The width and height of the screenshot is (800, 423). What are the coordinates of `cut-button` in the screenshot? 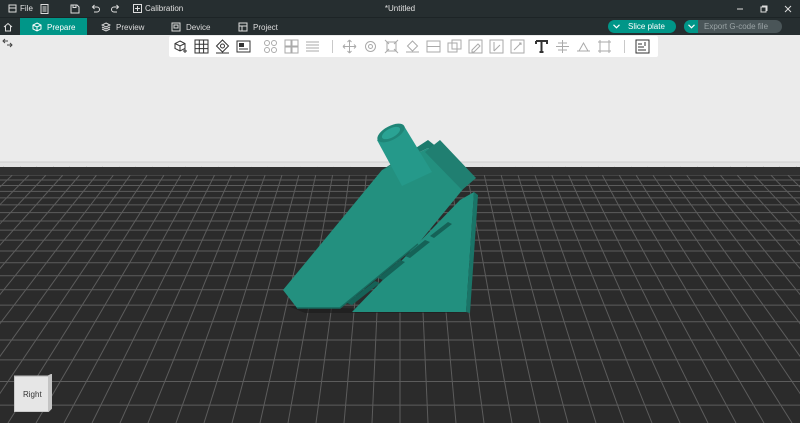 It's located at (433, 46).